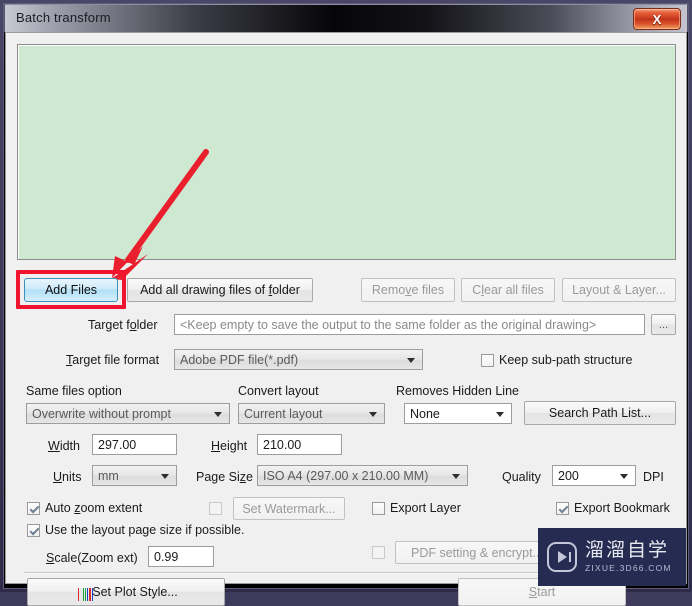 This screenshot has width=692, height=606. I want to click on keep-subpath-label: Keep sub-path structure, so click(566, 360).